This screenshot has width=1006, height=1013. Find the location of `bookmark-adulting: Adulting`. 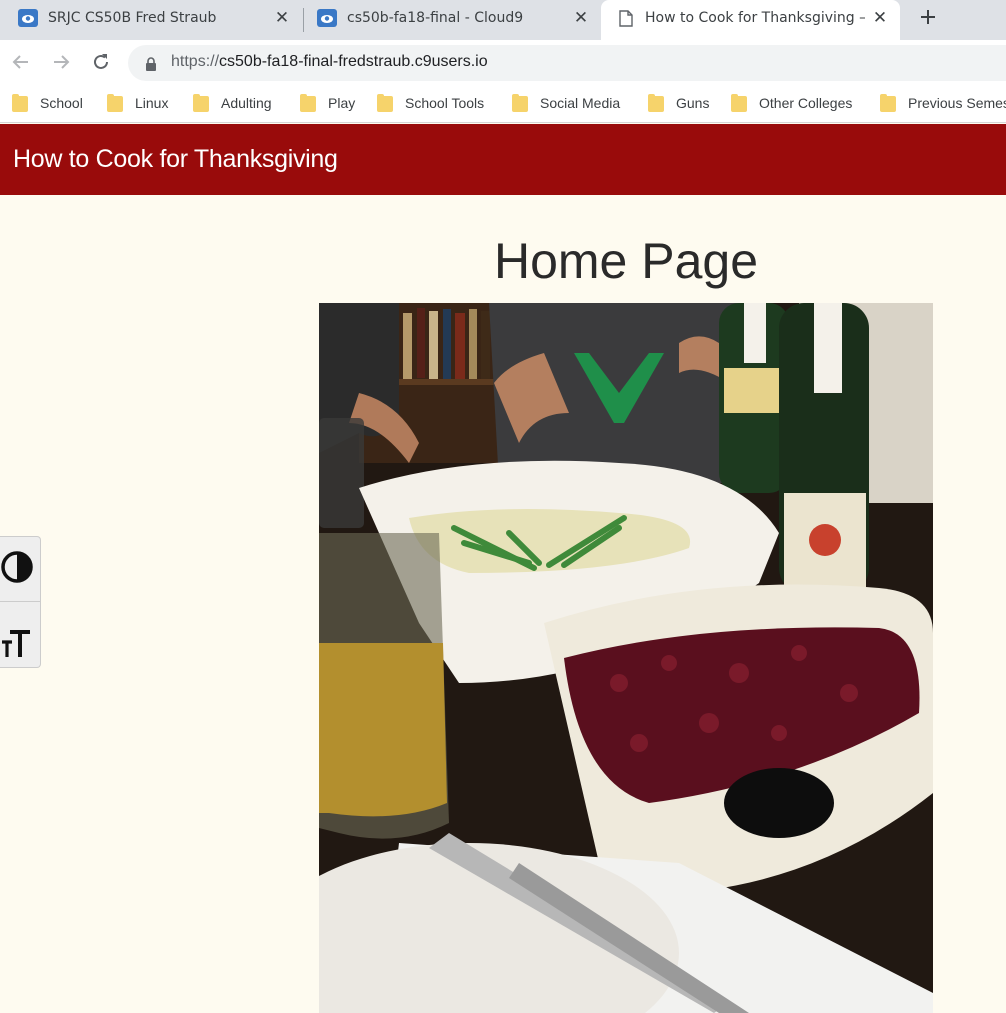

bookmark-adulting: Adulting is located at coordinates (232, 103).